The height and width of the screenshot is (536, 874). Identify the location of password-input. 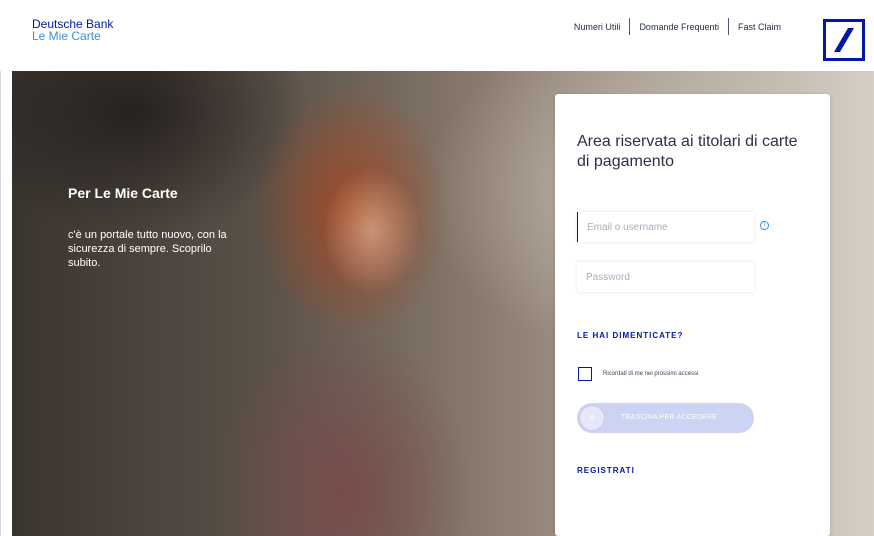
(665, 277).